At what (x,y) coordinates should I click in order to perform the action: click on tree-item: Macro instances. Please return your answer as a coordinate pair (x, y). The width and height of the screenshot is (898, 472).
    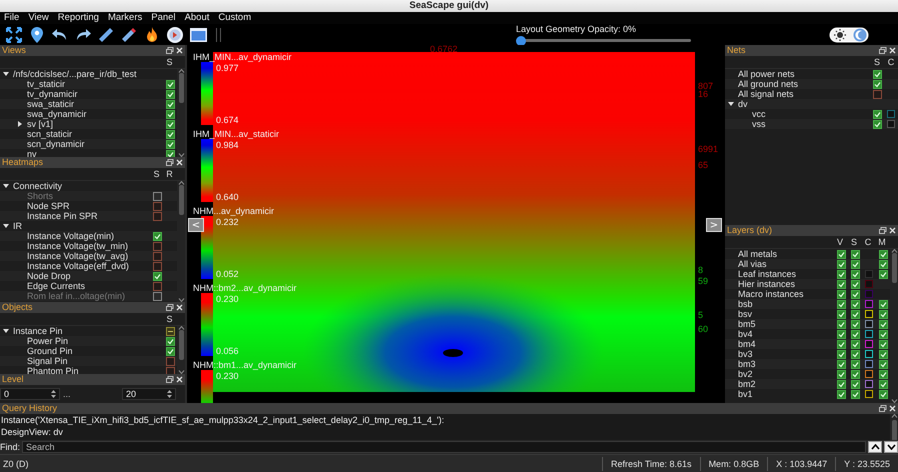
    Looking at the image, I should click on (771, 294).